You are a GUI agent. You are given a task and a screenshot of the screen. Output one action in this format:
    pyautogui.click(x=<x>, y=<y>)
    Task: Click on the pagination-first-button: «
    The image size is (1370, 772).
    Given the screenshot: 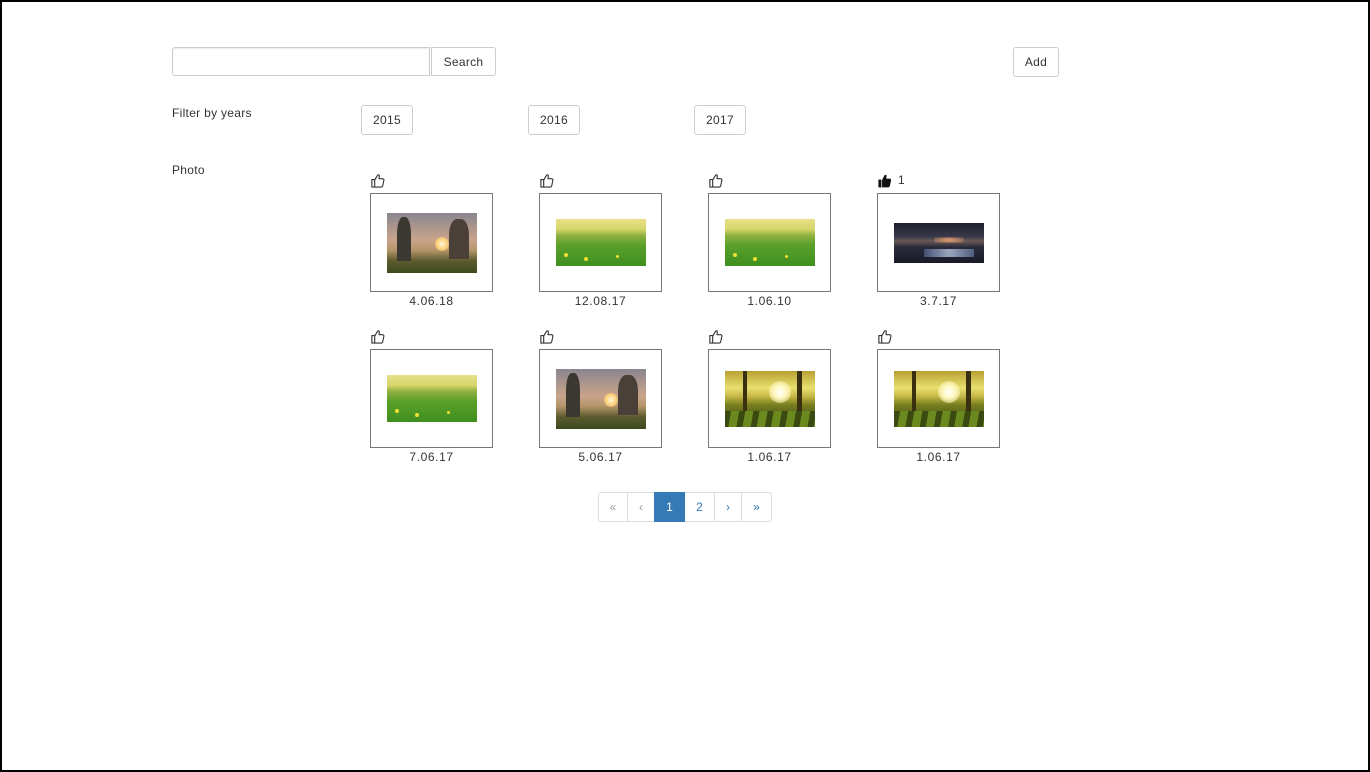 What is the action you would take?
    pyautogui.click(x=613, y=507)
    